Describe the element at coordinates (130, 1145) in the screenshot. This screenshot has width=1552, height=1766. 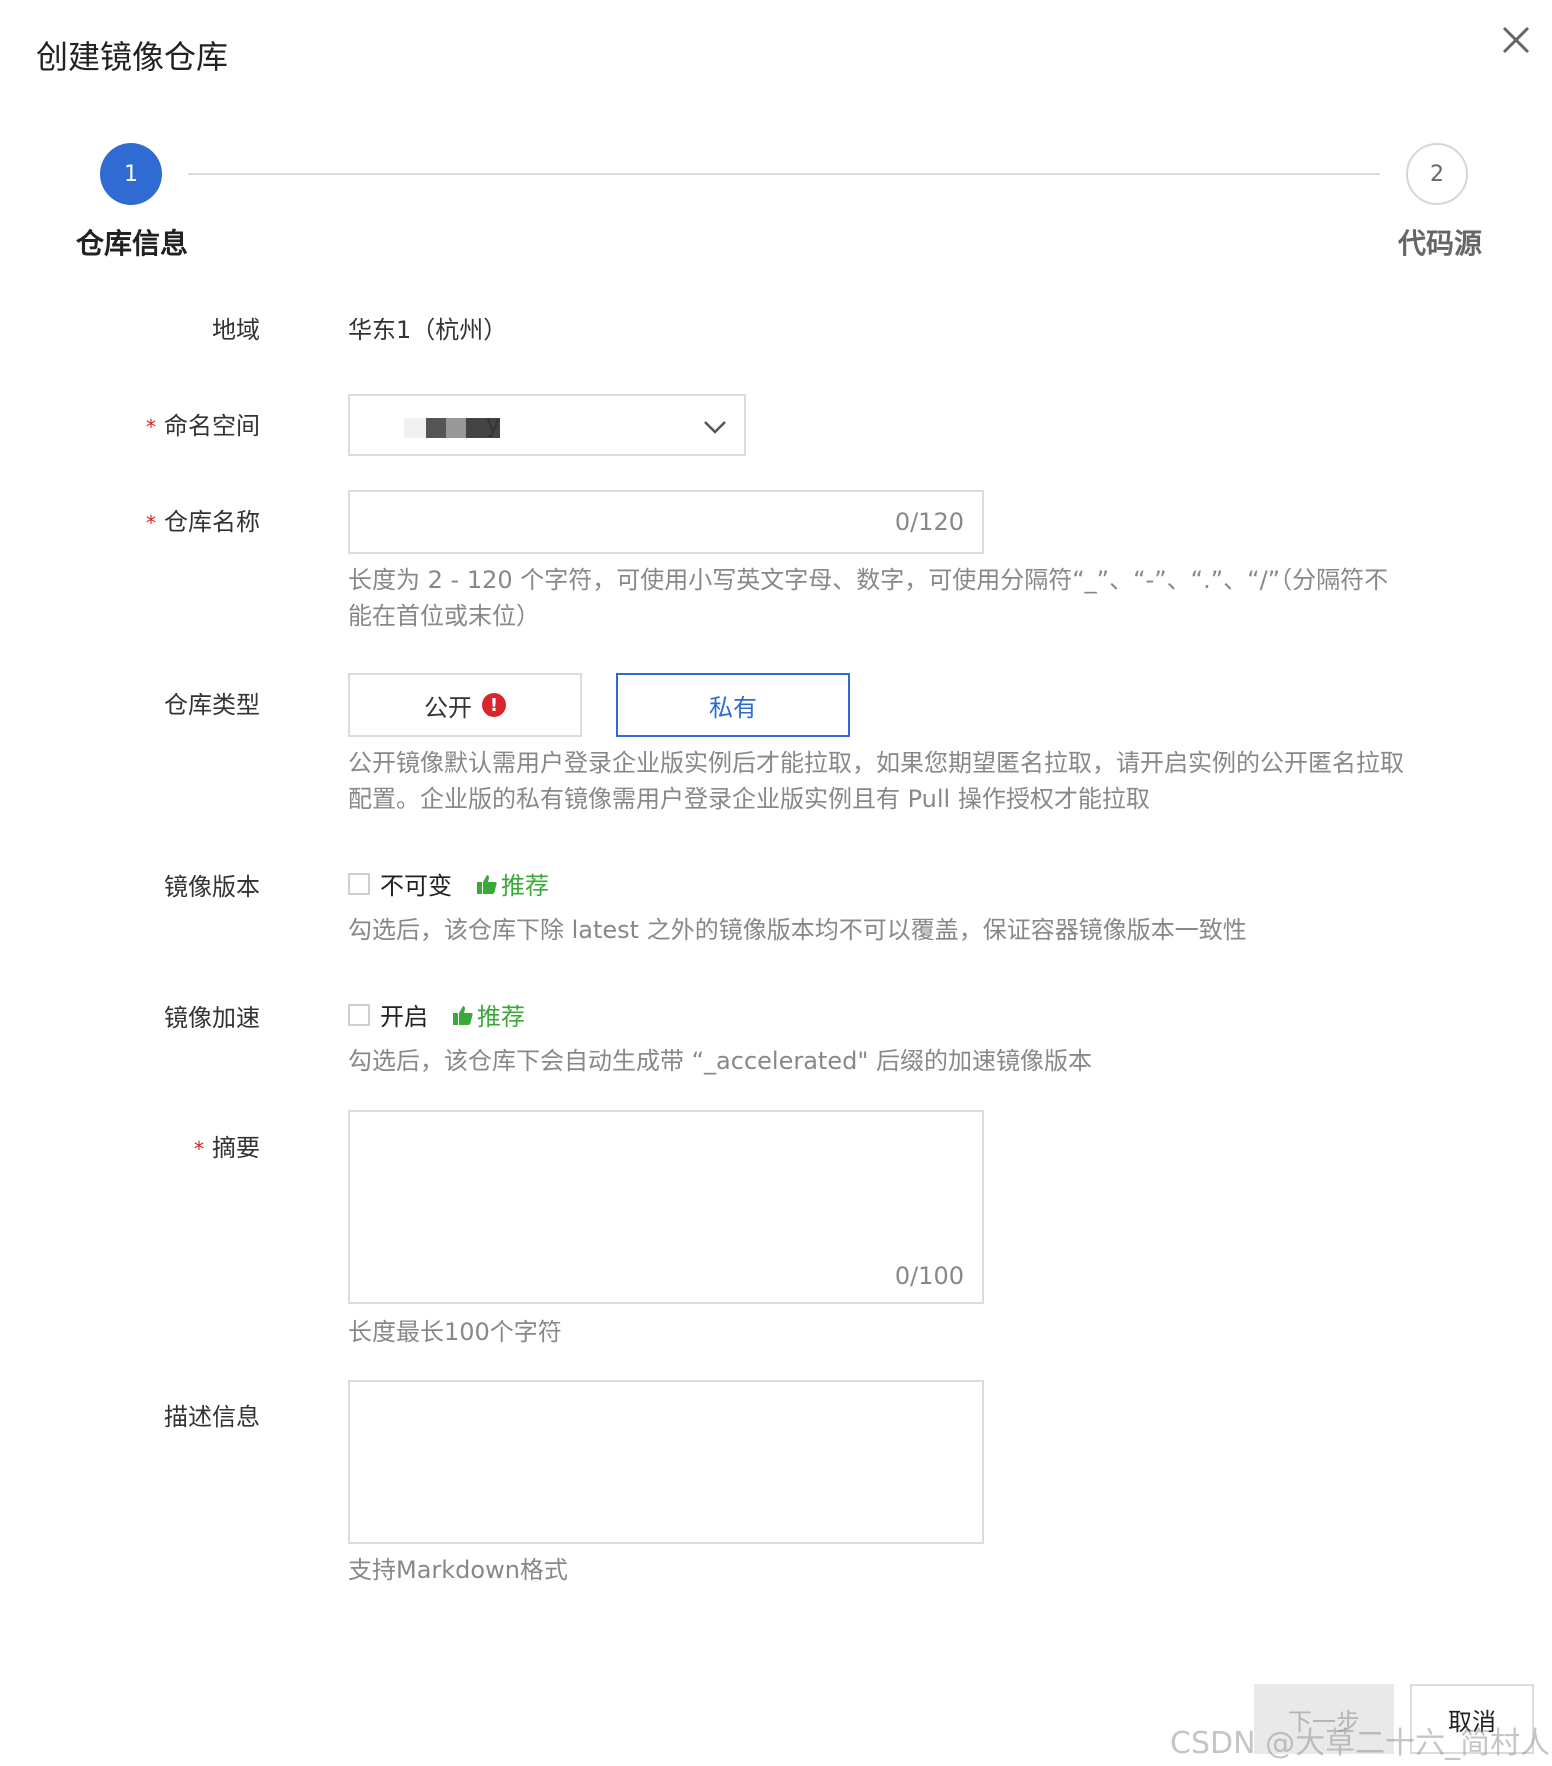
I see `summary-label: * 摘要` at that location.